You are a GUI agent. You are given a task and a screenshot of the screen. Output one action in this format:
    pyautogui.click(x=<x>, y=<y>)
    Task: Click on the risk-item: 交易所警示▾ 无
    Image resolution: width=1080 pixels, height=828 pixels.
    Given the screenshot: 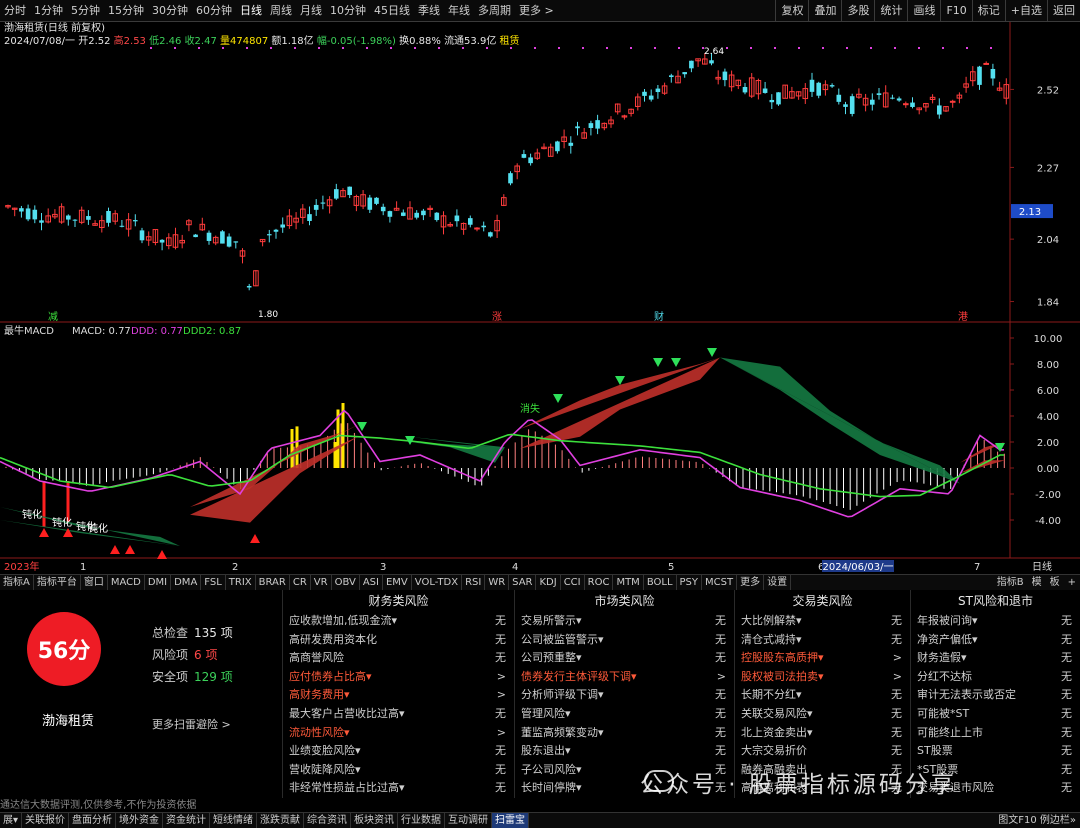 What is the action you would take?
    pyautogui.click(x=624, y=621)
    